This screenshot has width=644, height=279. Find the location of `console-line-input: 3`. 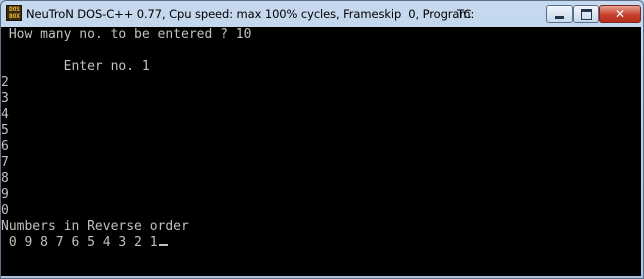

console-line-input: 3 is located at coordinates (5, 98).